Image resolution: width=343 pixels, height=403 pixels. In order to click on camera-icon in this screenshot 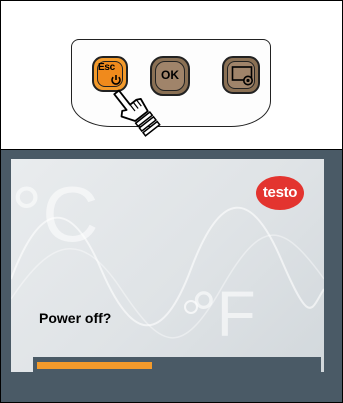, I will do `click(243, 78)`.